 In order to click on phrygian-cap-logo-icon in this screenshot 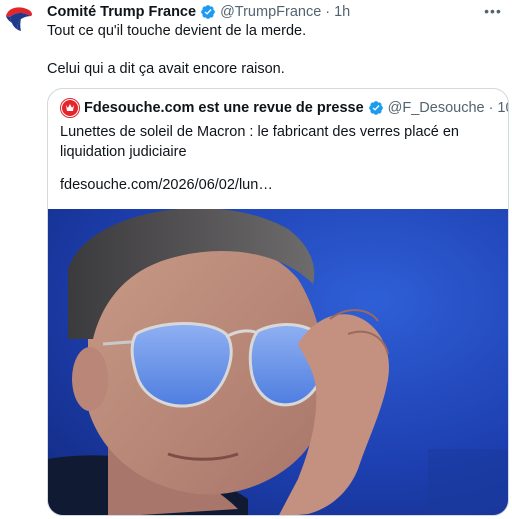, I will do `click(19, 19)`.